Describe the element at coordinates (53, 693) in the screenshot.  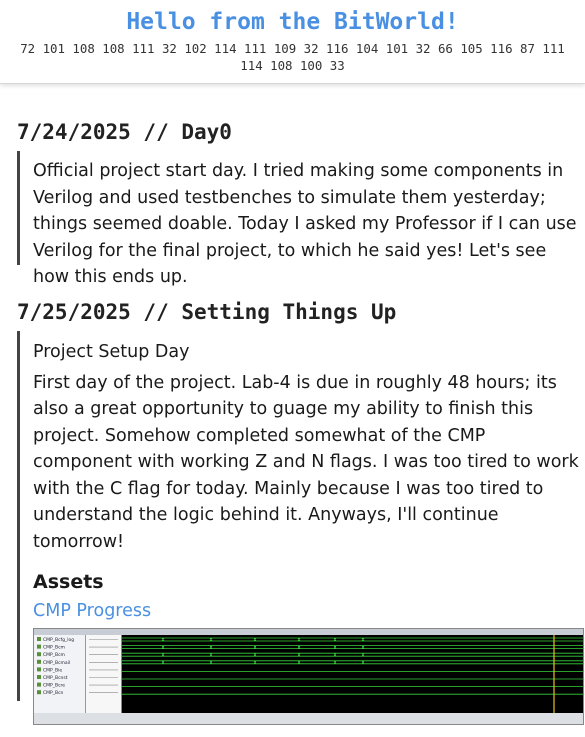
I see `signal-name: CMP_Bcn` at that location.